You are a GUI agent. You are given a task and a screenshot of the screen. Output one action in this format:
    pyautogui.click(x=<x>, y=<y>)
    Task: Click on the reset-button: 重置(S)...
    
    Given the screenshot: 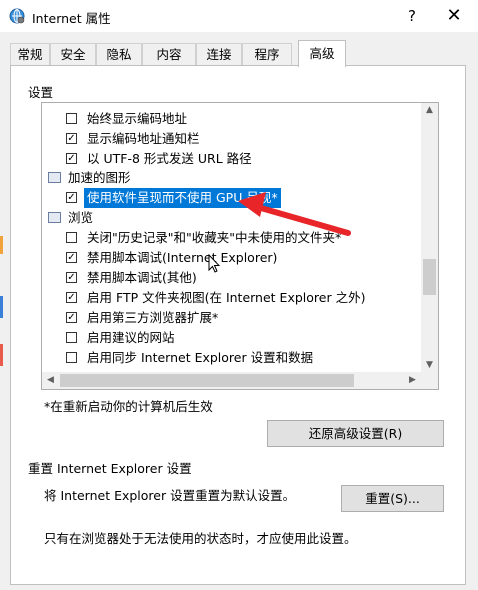 What is the action you would take?
    pyautogui.click(x=392, y=498)
    